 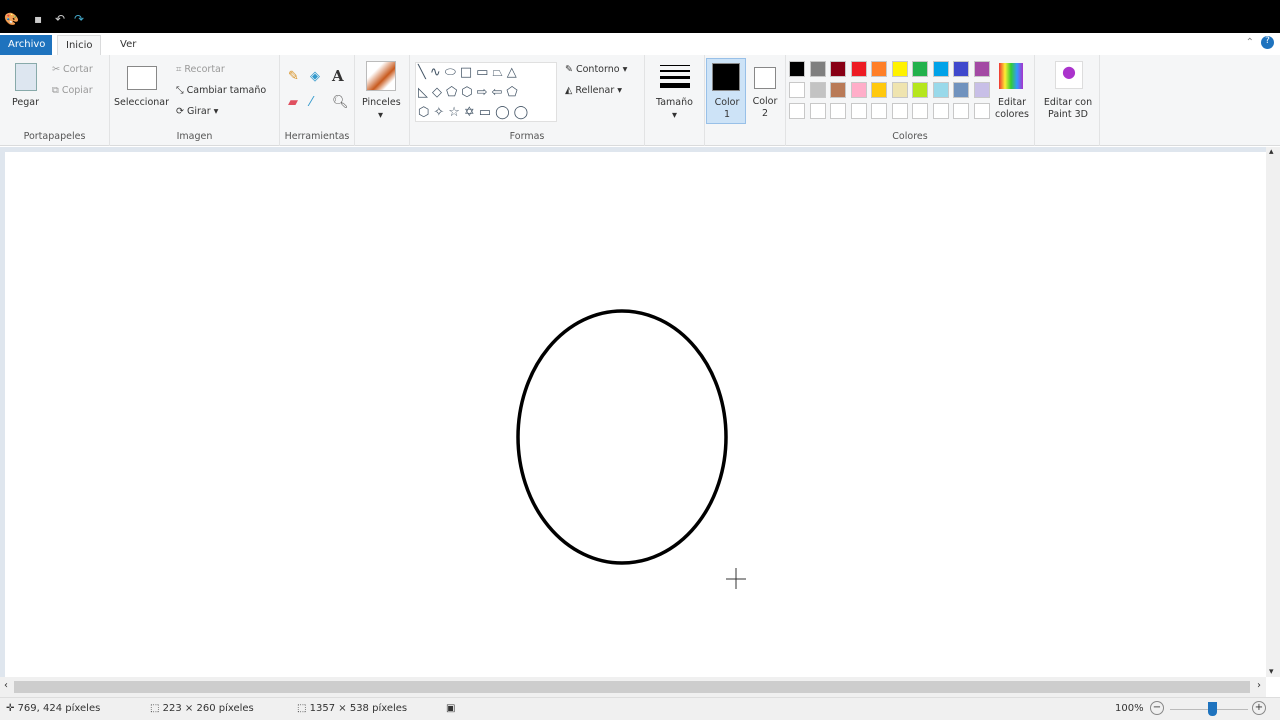 I want to click on paint3d-icon: ●, so click(x=1069, y=75).